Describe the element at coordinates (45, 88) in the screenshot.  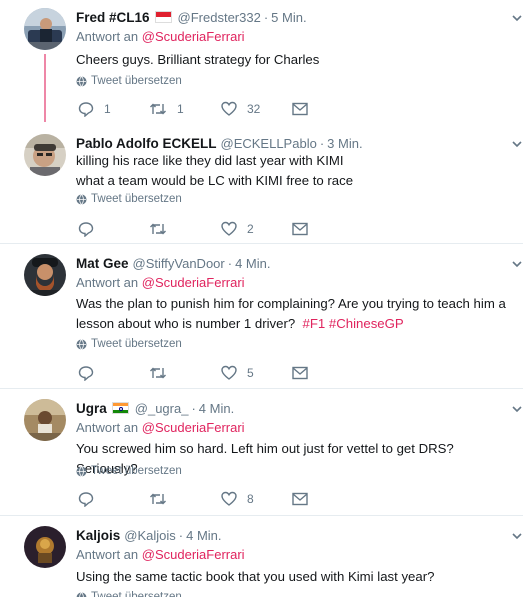
I see `thread-line` at that location.